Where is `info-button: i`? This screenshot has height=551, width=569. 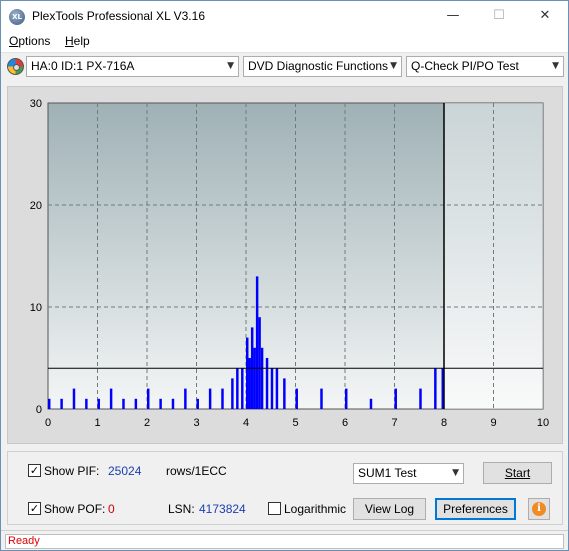
info-button: i is located at coordinates (539, 509).